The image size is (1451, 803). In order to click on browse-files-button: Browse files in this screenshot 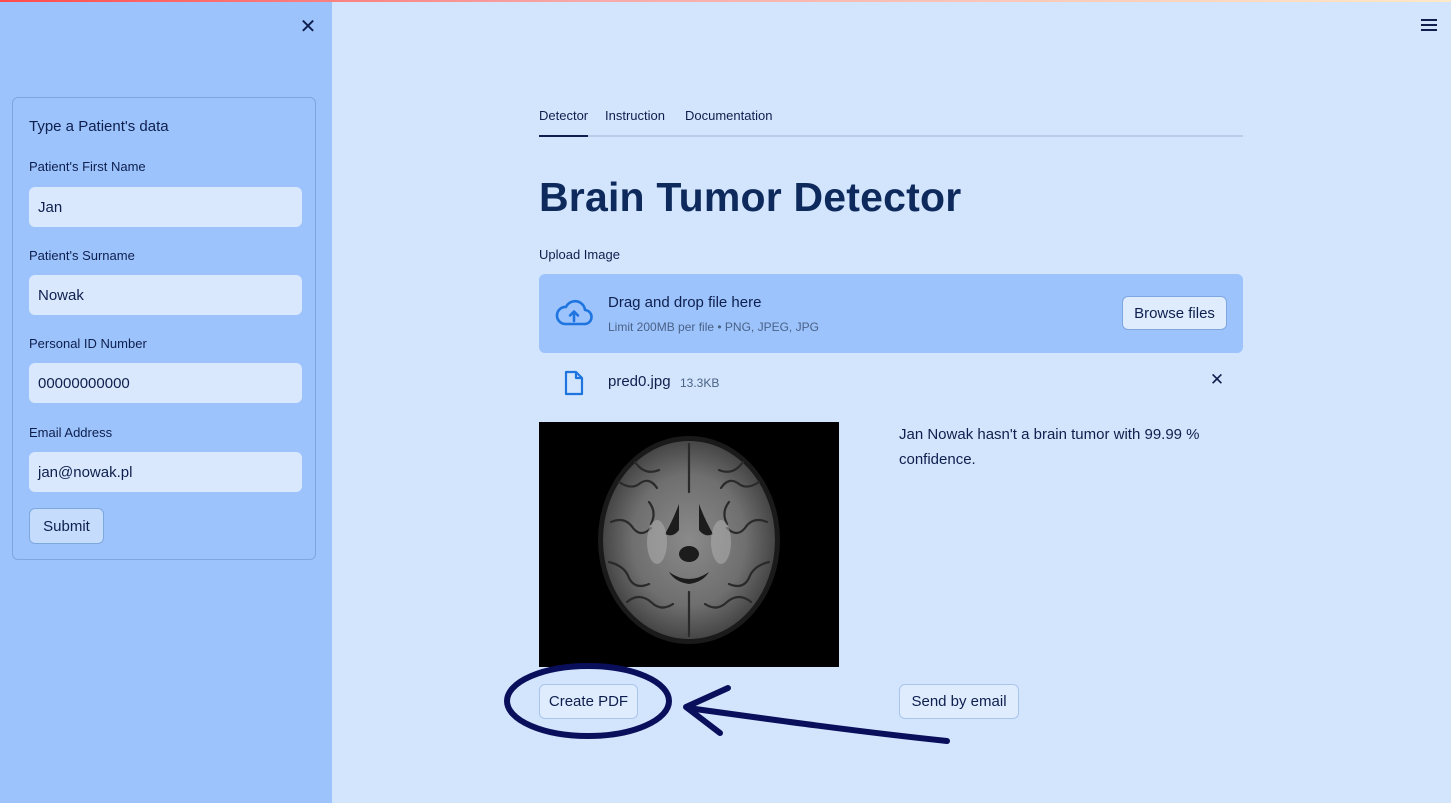, I will do `click(1174, 313)`.